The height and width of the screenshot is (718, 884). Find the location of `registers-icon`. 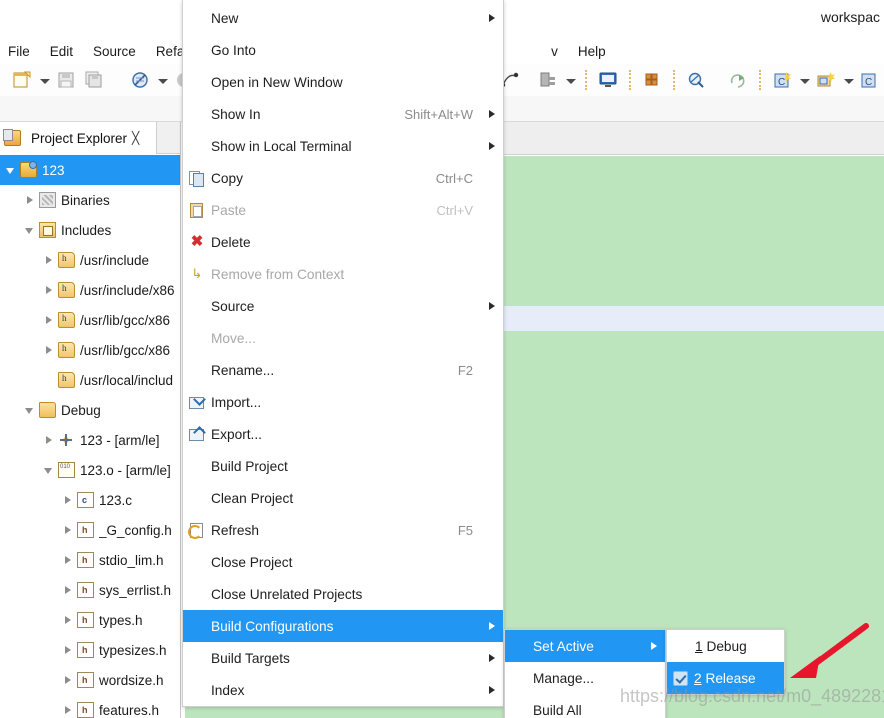

registers-icon is located at coordinates (652, 80).